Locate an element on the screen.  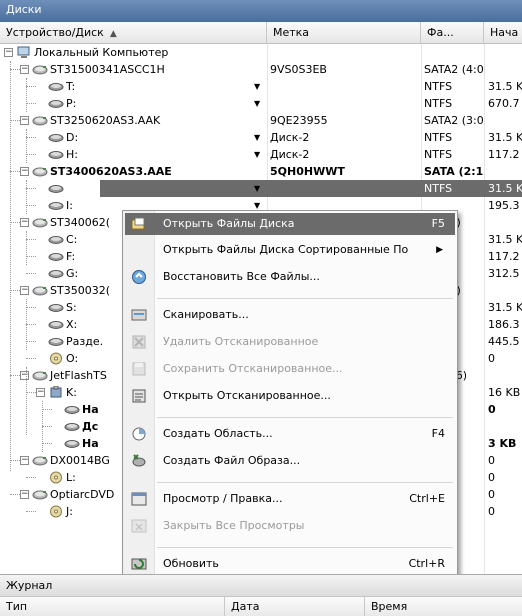
tree-row-volume: T: ▼ NTFS 31.5 KE is located at coordinates (261, 86).